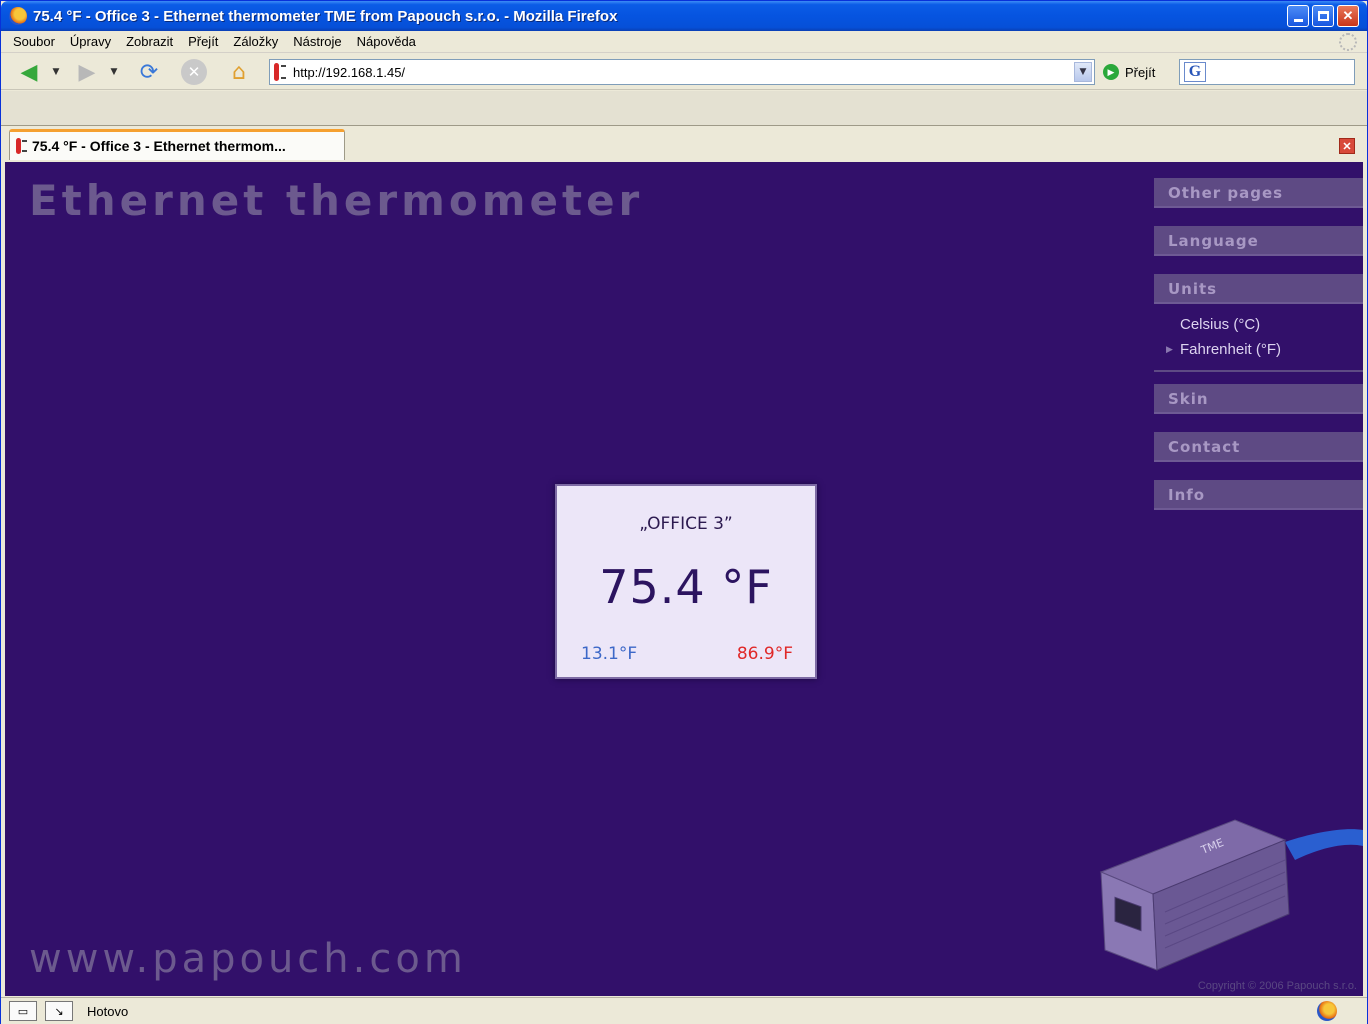 This screenshot has height=1024, width=1368. I want to click on minimize-icon, so click(1298, 20).